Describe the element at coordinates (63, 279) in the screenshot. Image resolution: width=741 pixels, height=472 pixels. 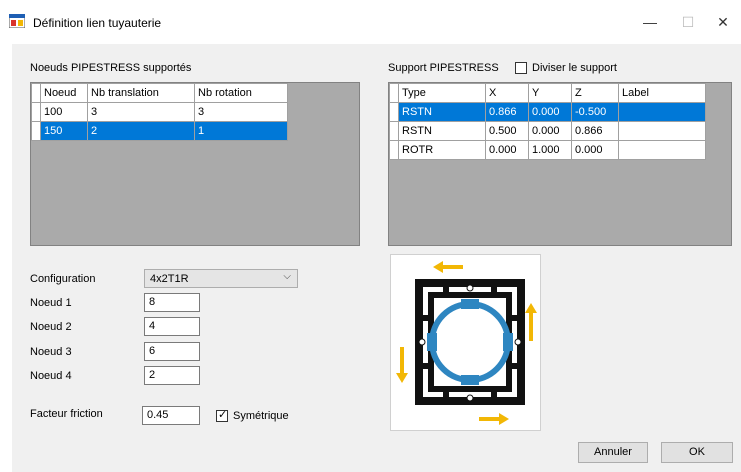
I see `configuration-label: Configuration` at that location.